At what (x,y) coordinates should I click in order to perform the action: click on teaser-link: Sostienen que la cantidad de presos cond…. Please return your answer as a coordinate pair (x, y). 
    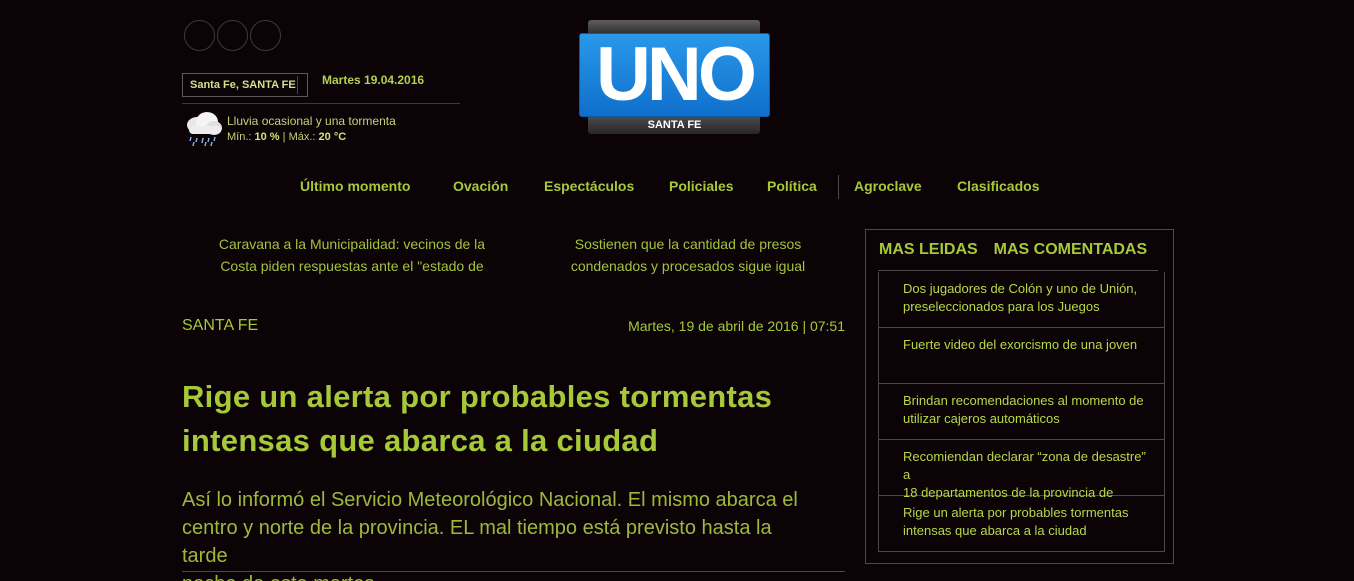
    Looking at the image, I should click on (688, 255).